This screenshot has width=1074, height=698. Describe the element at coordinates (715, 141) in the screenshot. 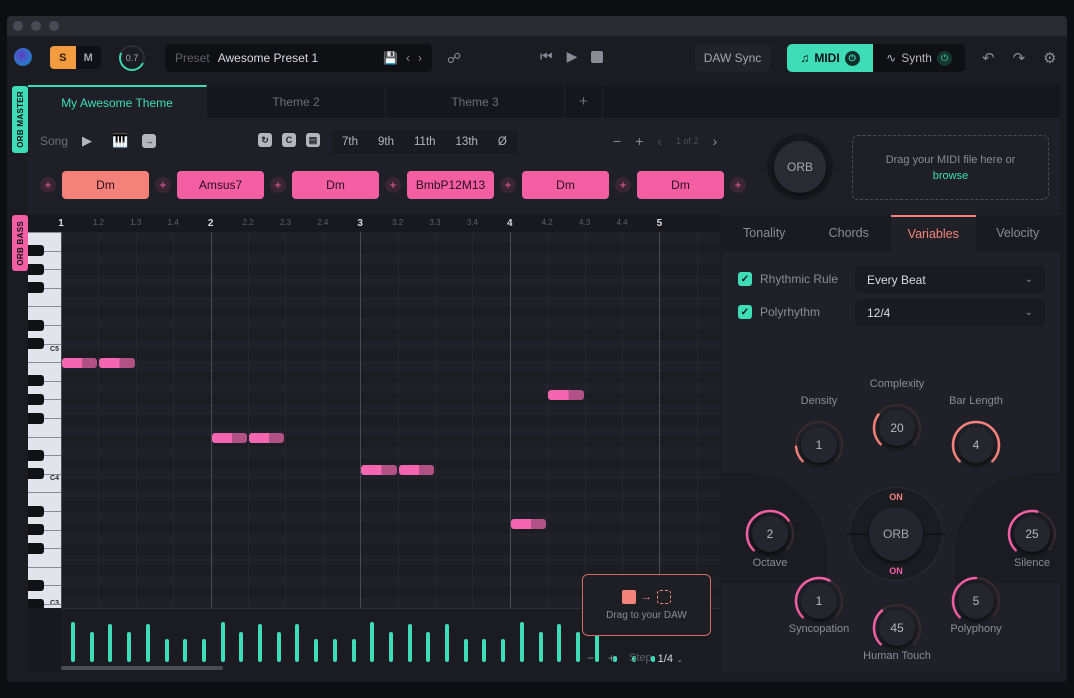

I see `next-page-icon: ›` at that location.